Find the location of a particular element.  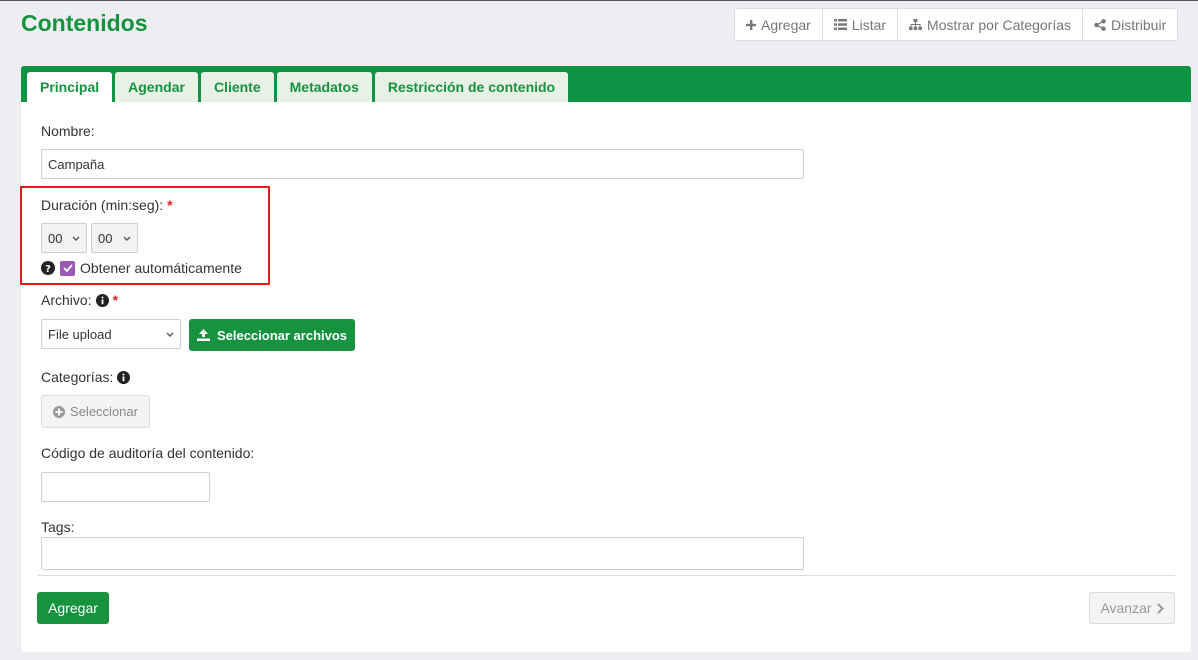

toolbar-categories-button: Mostrar por Categorías is located at coordinates (990, 24).